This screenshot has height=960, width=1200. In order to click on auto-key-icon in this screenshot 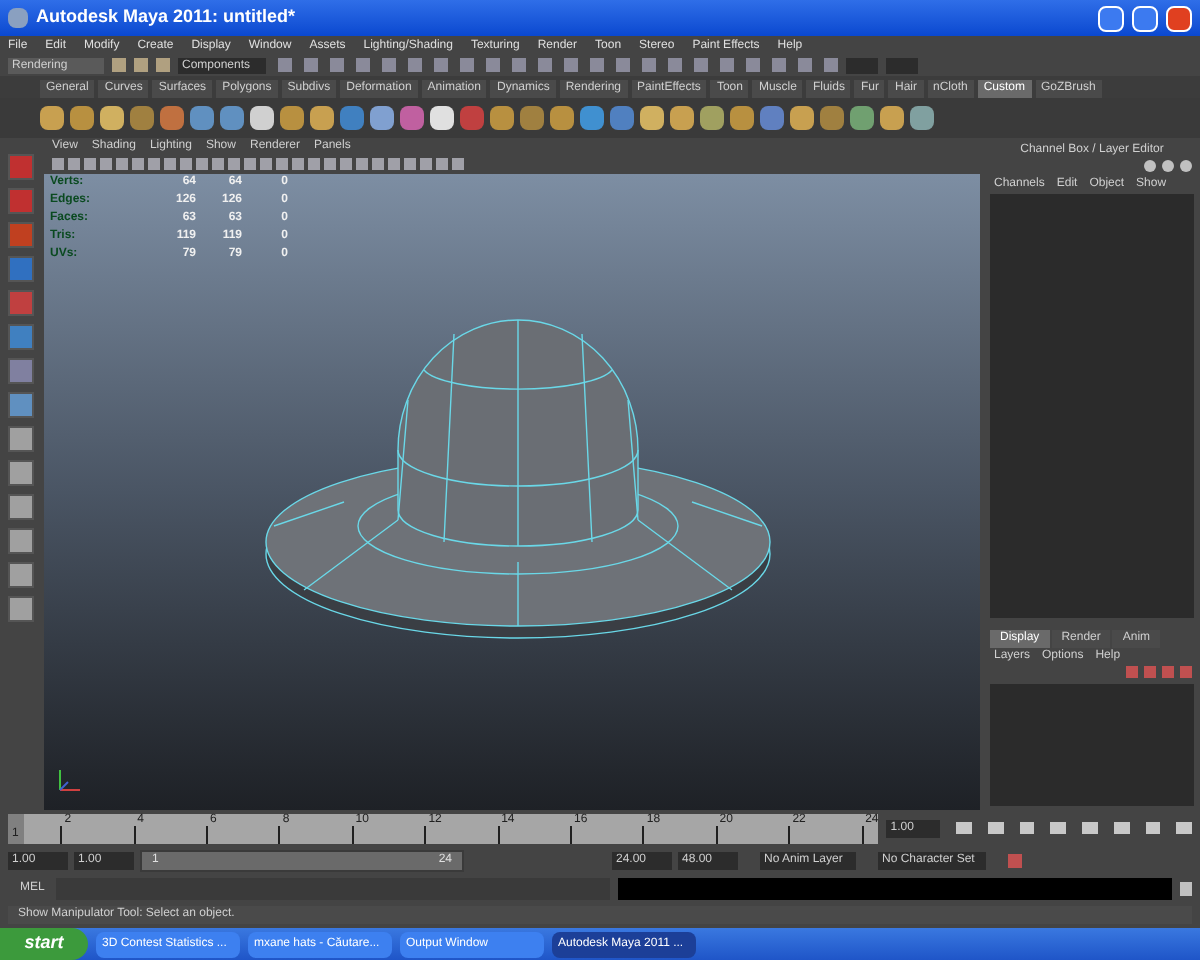, I will do `click(1015, 860)`.